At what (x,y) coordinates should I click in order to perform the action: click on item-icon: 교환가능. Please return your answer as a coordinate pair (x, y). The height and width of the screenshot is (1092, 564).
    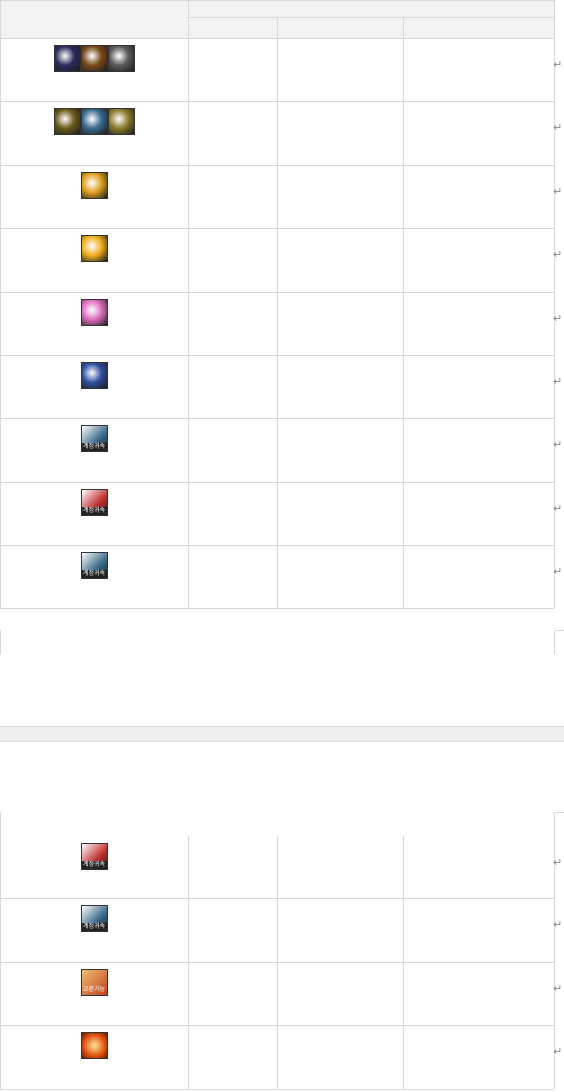
    Looking at the image, I should click on (94, 982).